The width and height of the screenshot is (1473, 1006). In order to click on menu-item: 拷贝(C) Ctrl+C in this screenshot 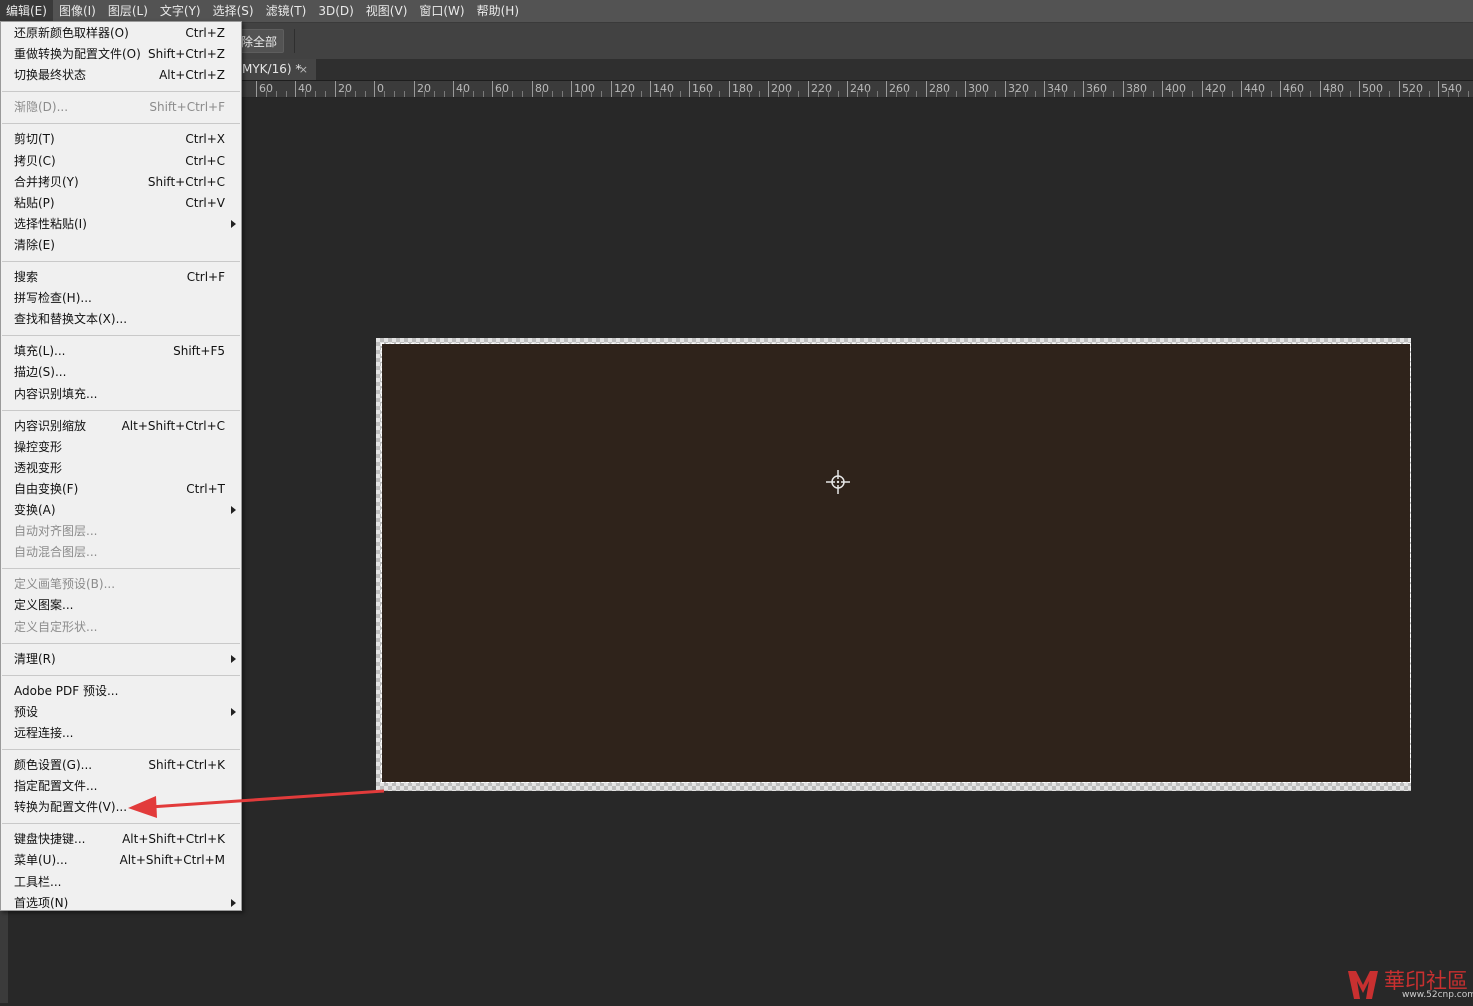, I will do `click(121, 161)`.